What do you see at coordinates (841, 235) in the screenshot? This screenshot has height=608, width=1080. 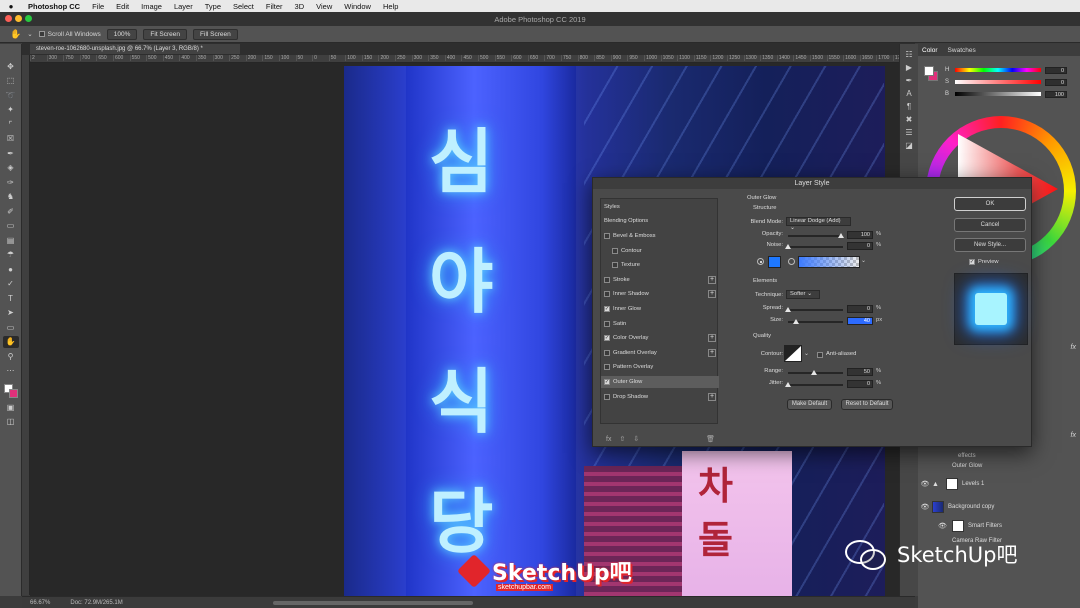 I see `opacity-slider-thumb` at bounding box center [841, 235].